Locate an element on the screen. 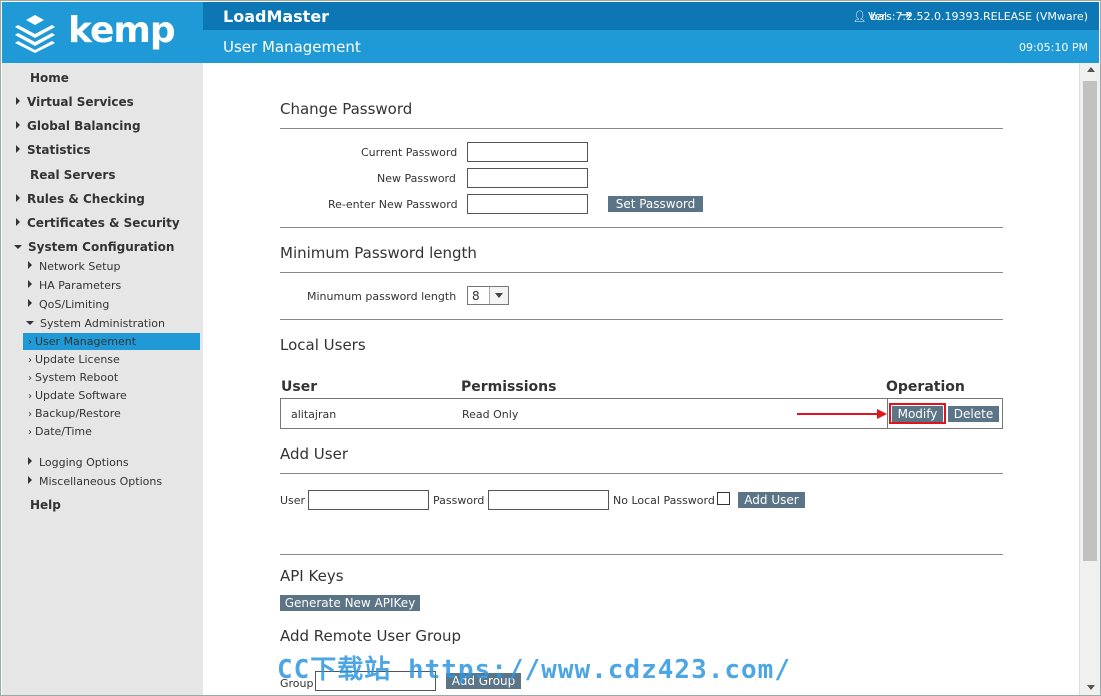 The image size is (1101, 696). user-cell: alitajran is located at coordinates (314, 414).